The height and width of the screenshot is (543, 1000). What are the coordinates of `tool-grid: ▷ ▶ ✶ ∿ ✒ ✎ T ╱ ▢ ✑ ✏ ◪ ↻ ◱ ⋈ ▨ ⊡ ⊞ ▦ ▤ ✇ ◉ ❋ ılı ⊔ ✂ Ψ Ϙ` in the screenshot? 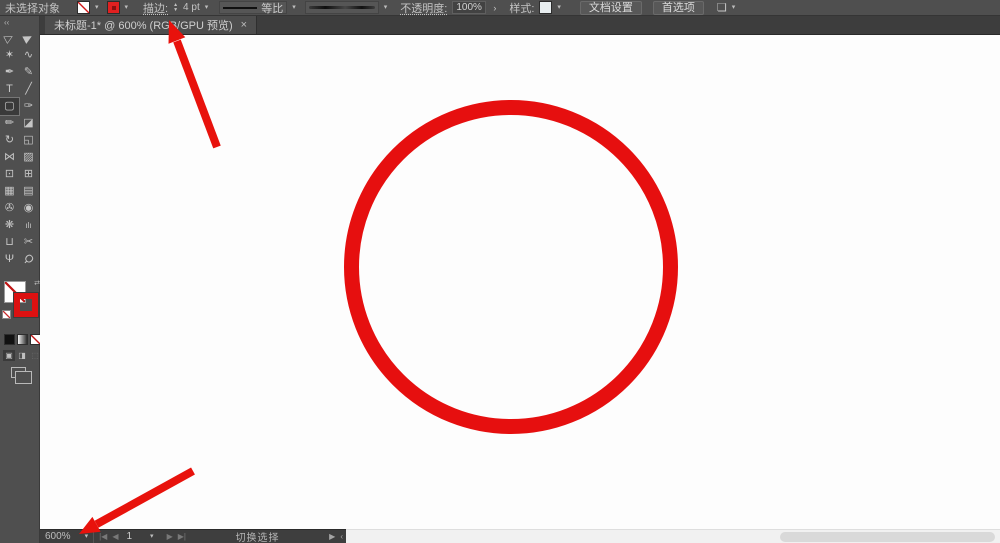 It's located at (19, 149).